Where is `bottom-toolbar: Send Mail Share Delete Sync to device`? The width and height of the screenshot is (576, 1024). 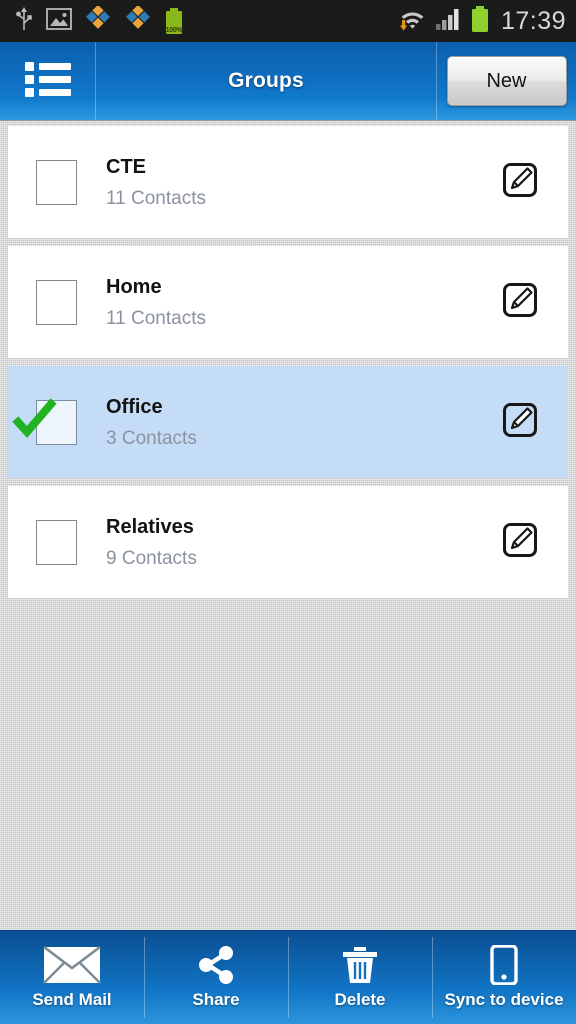
bottom-toolbar: Send Mail Share Delete Sync to device is located at coordinates (288, 977).